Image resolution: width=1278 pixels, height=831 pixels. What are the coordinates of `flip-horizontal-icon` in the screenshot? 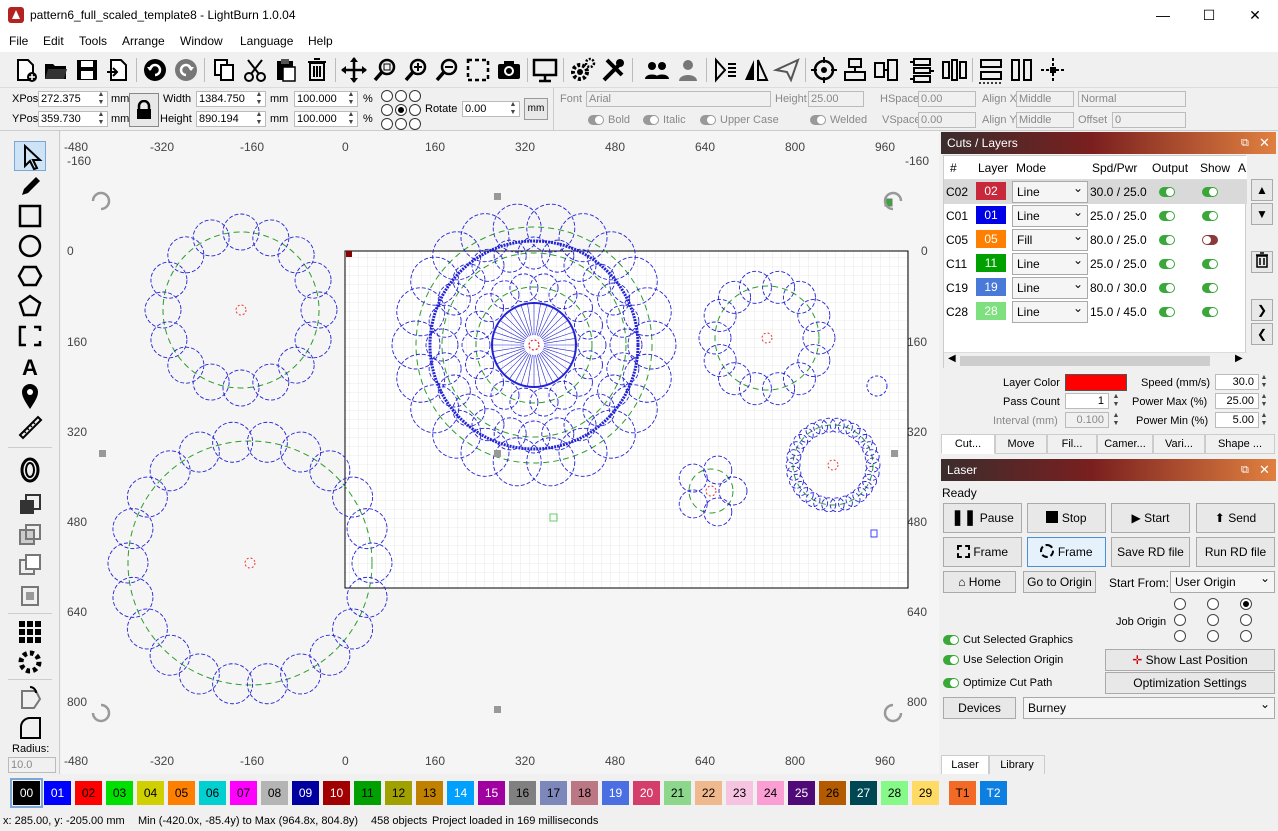 It's located at (725, 70).